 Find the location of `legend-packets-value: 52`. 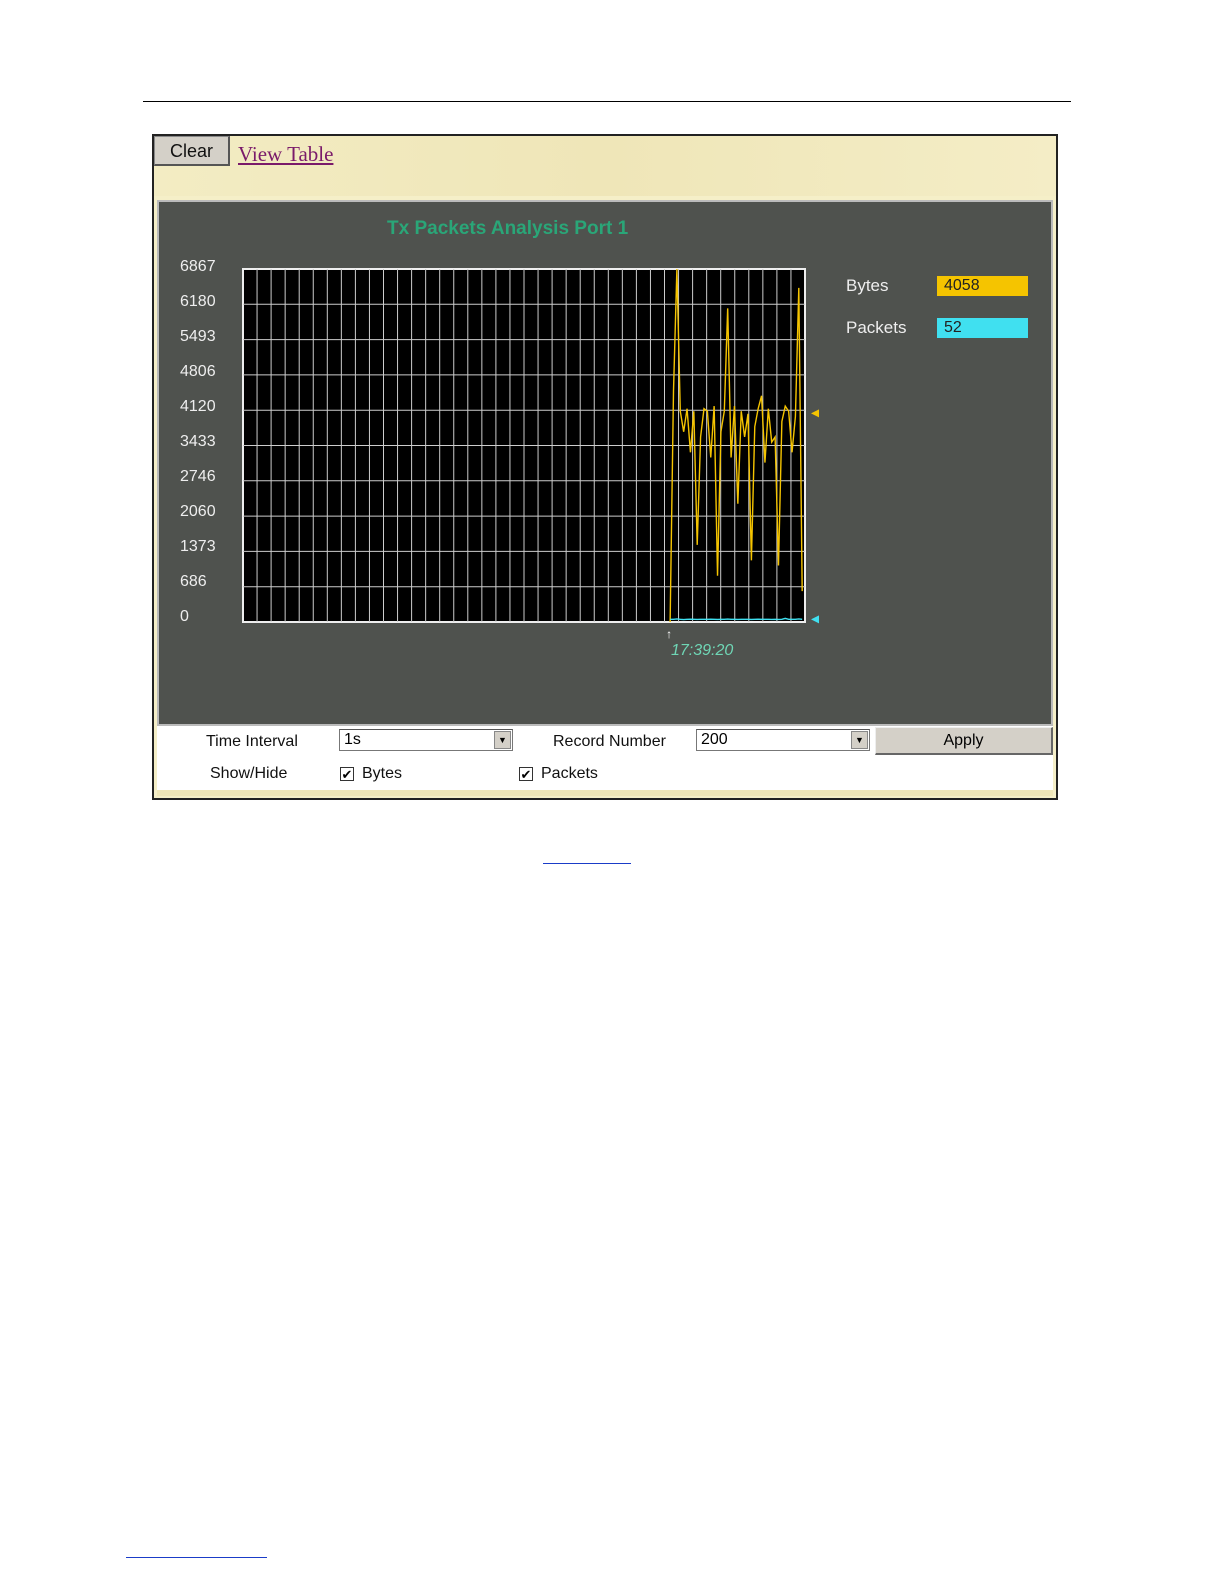

legend-packets-value: 52 is located at coordinates (982, 328).